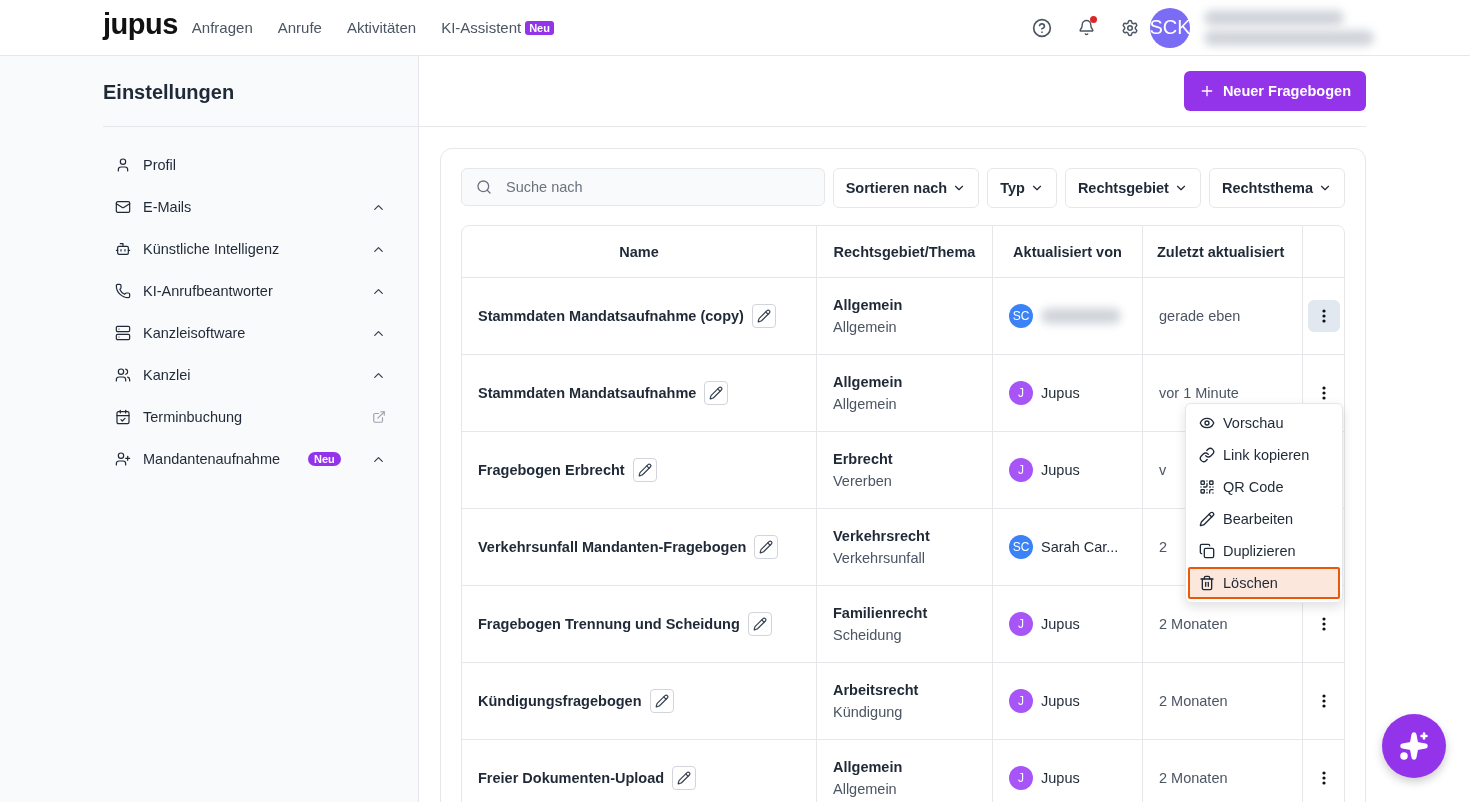 This screenshot has height=802, width=1470. What do you see at coordinates (123, 291) in the screenshot?
I see `phone-icon` at bounding box center [123, 291].